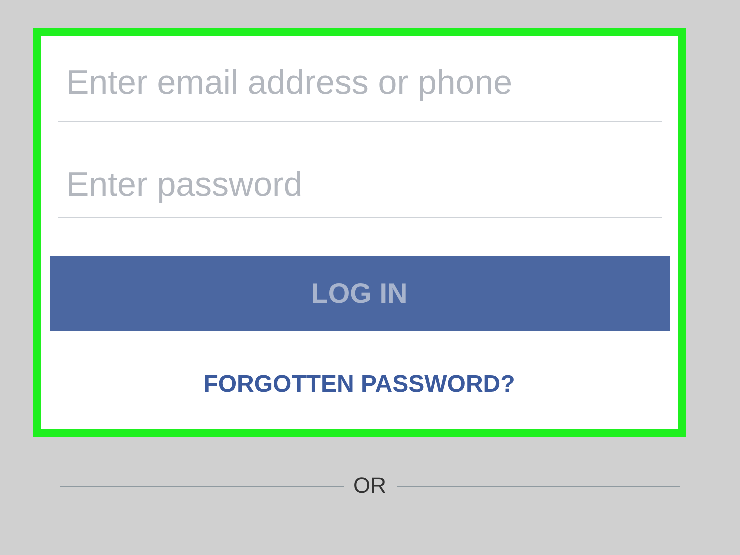 The width and height of the screenshot is (740, 555). Describe the element at coordinates (360, 93) in the screenshot. I see `email-field: Enter email address or phone` at that location.